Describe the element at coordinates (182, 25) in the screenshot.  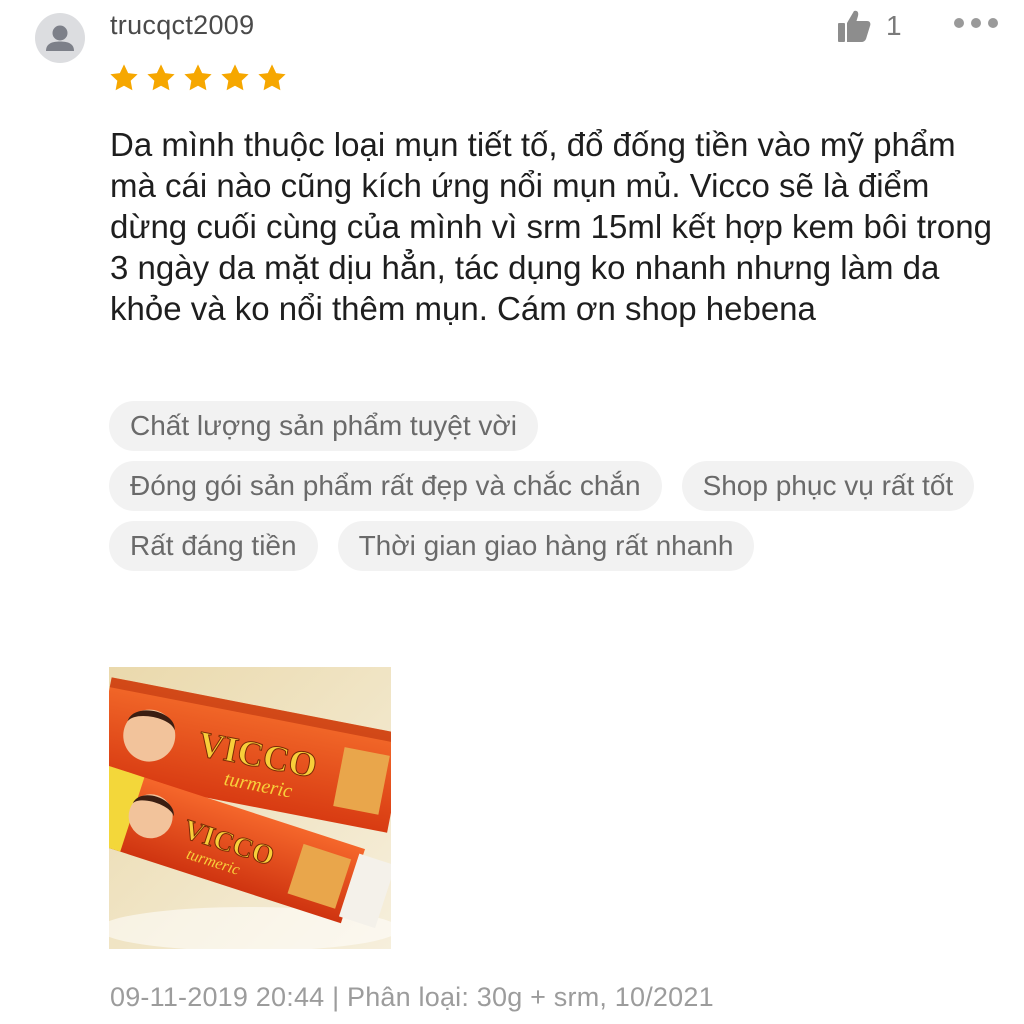
I see `username: trucqct2009` at that location.